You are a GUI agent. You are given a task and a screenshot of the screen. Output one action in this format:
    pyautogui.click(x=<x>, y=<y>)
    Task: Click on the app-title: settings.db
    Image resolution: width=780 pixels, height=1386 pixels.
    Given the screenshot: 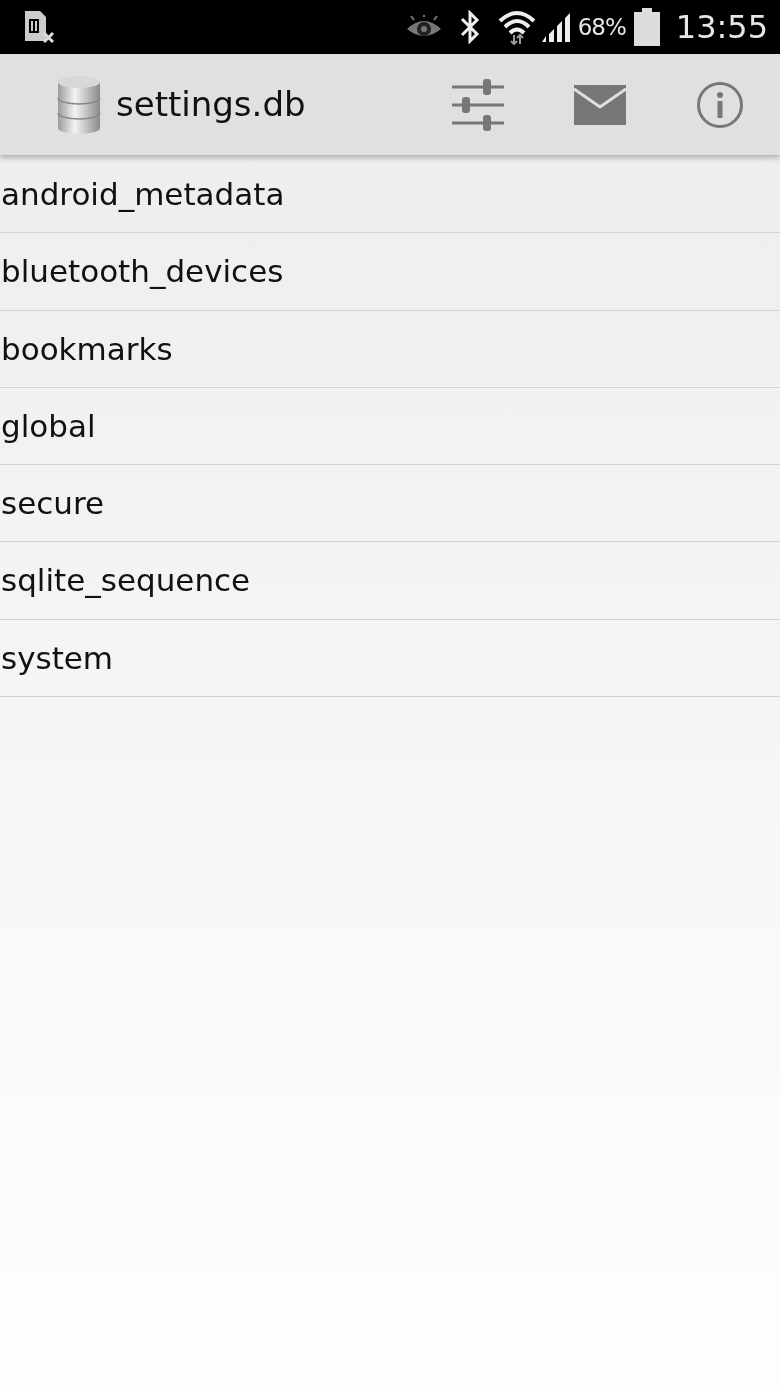 What is the action you would take?
    pyautogui.click(x=211, y=104)
    